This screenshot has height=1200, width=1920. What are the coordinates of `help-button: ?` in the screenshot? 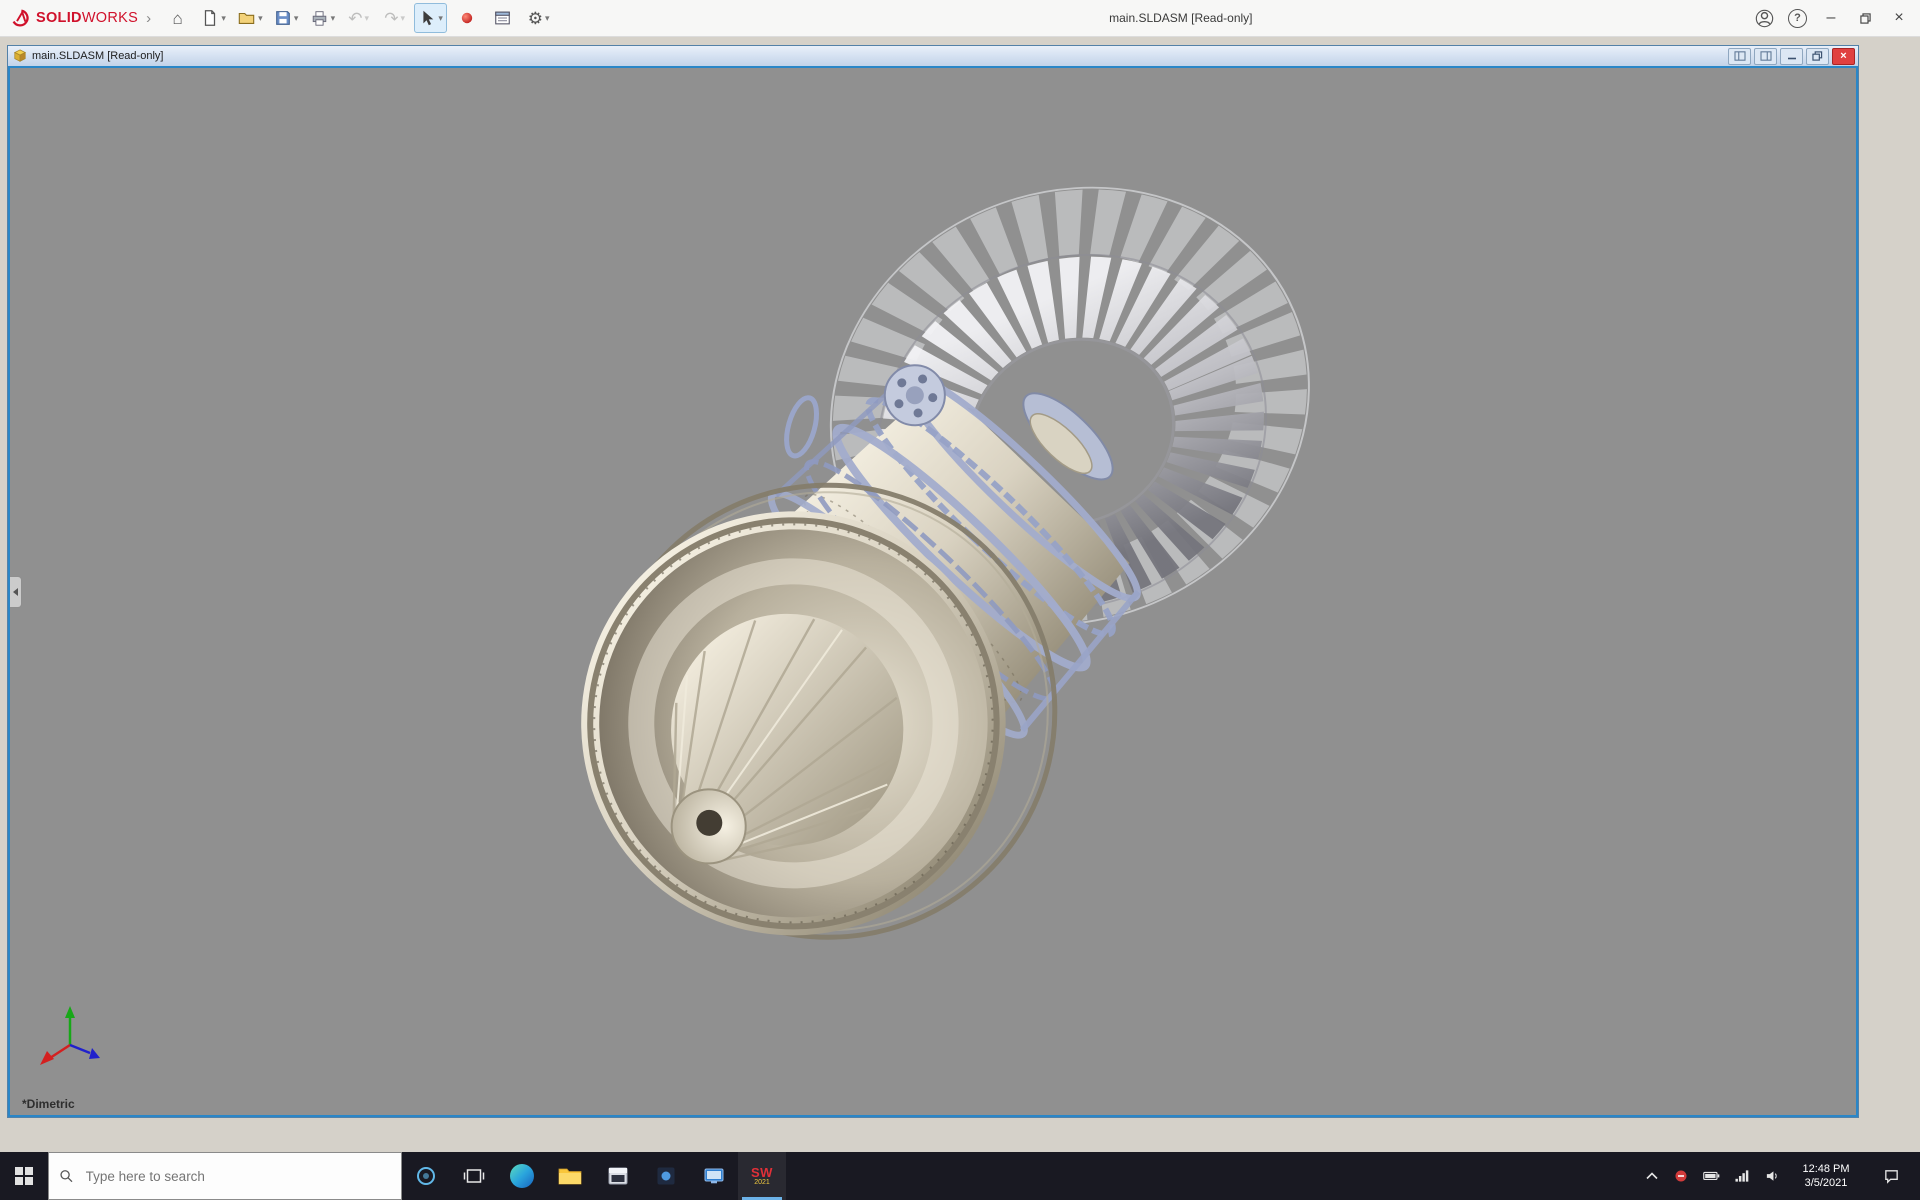 It's located at (1797, 18).